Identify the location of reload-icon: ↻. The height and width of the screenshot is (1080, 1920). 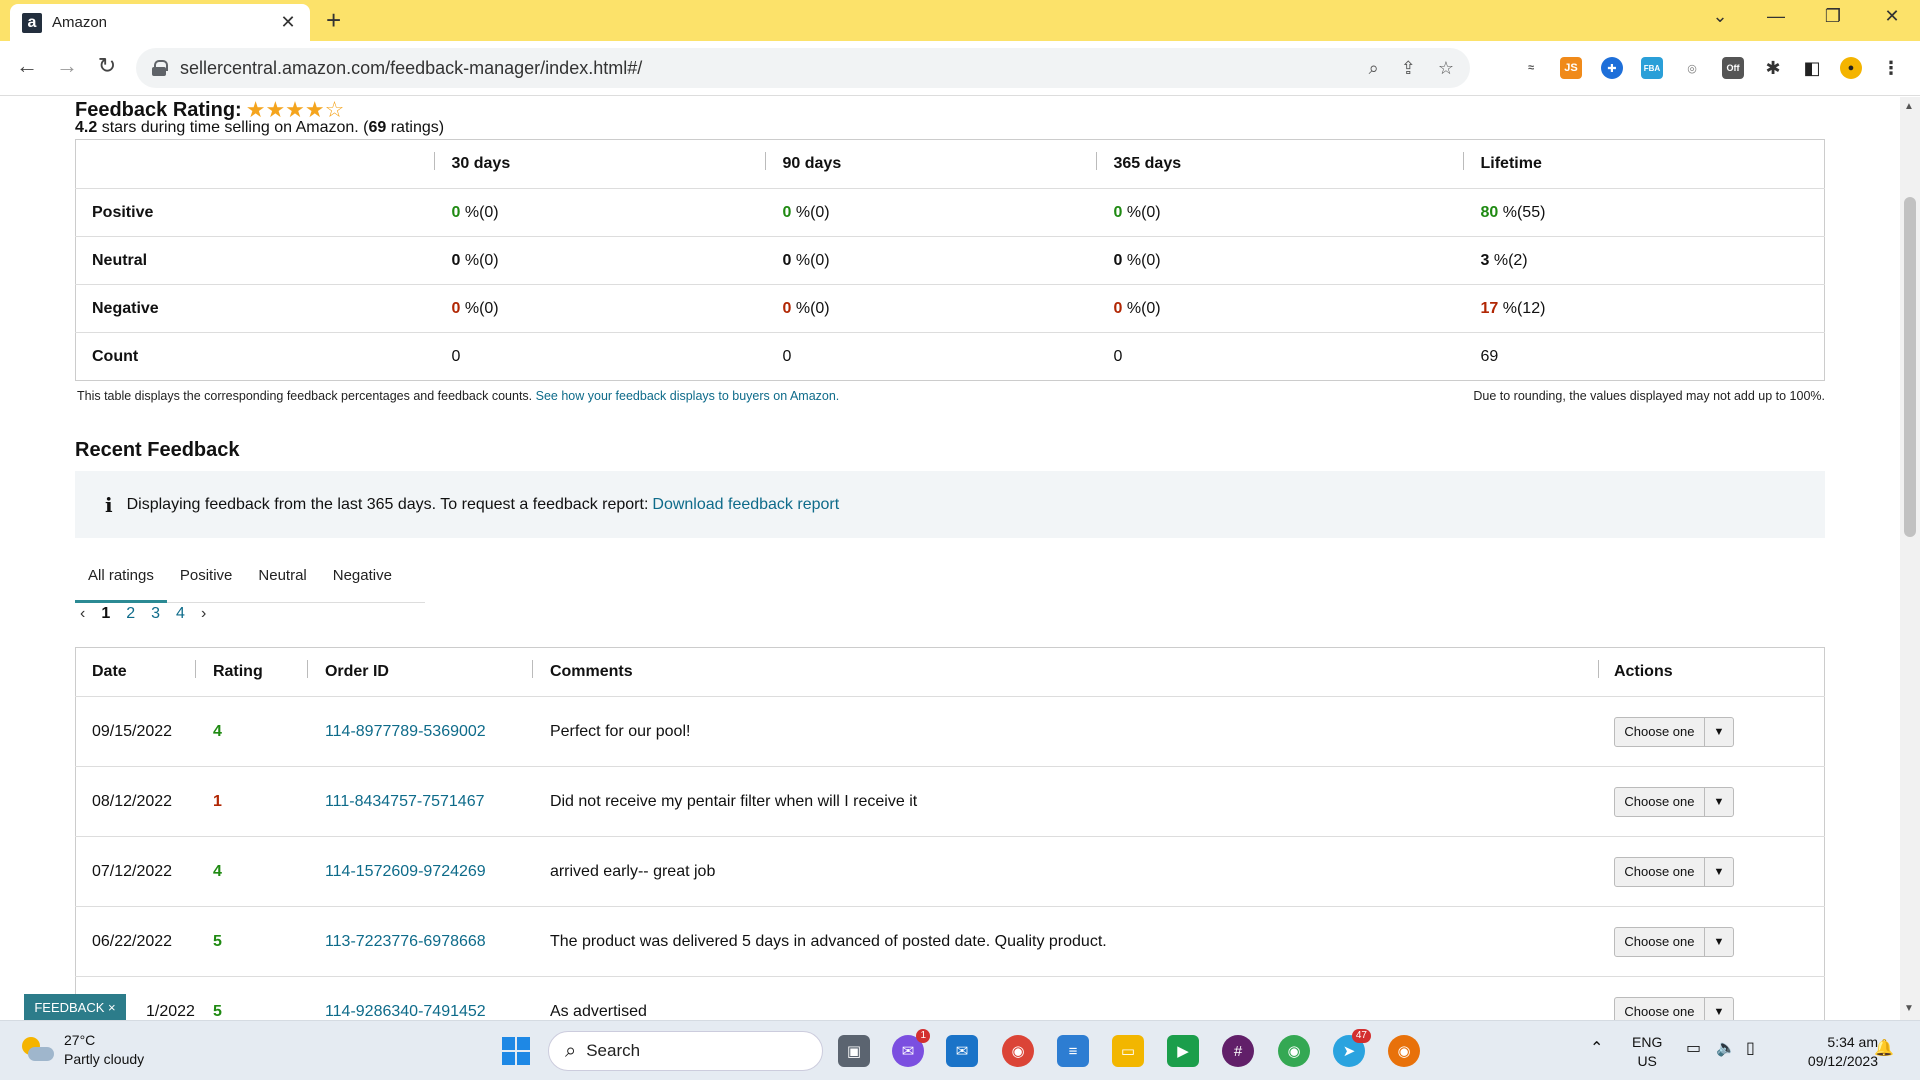
(107, 66).